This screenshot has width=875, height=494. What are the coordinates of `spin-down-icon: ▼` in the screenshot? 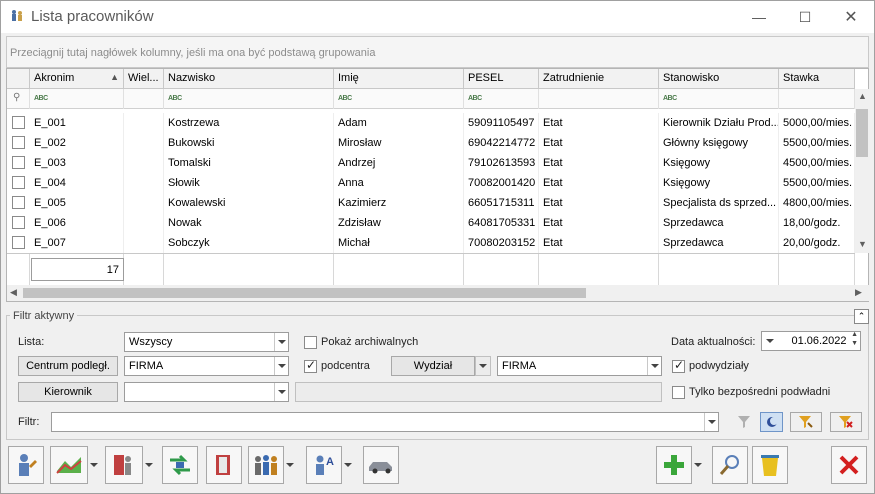 It's located at (854, 343).